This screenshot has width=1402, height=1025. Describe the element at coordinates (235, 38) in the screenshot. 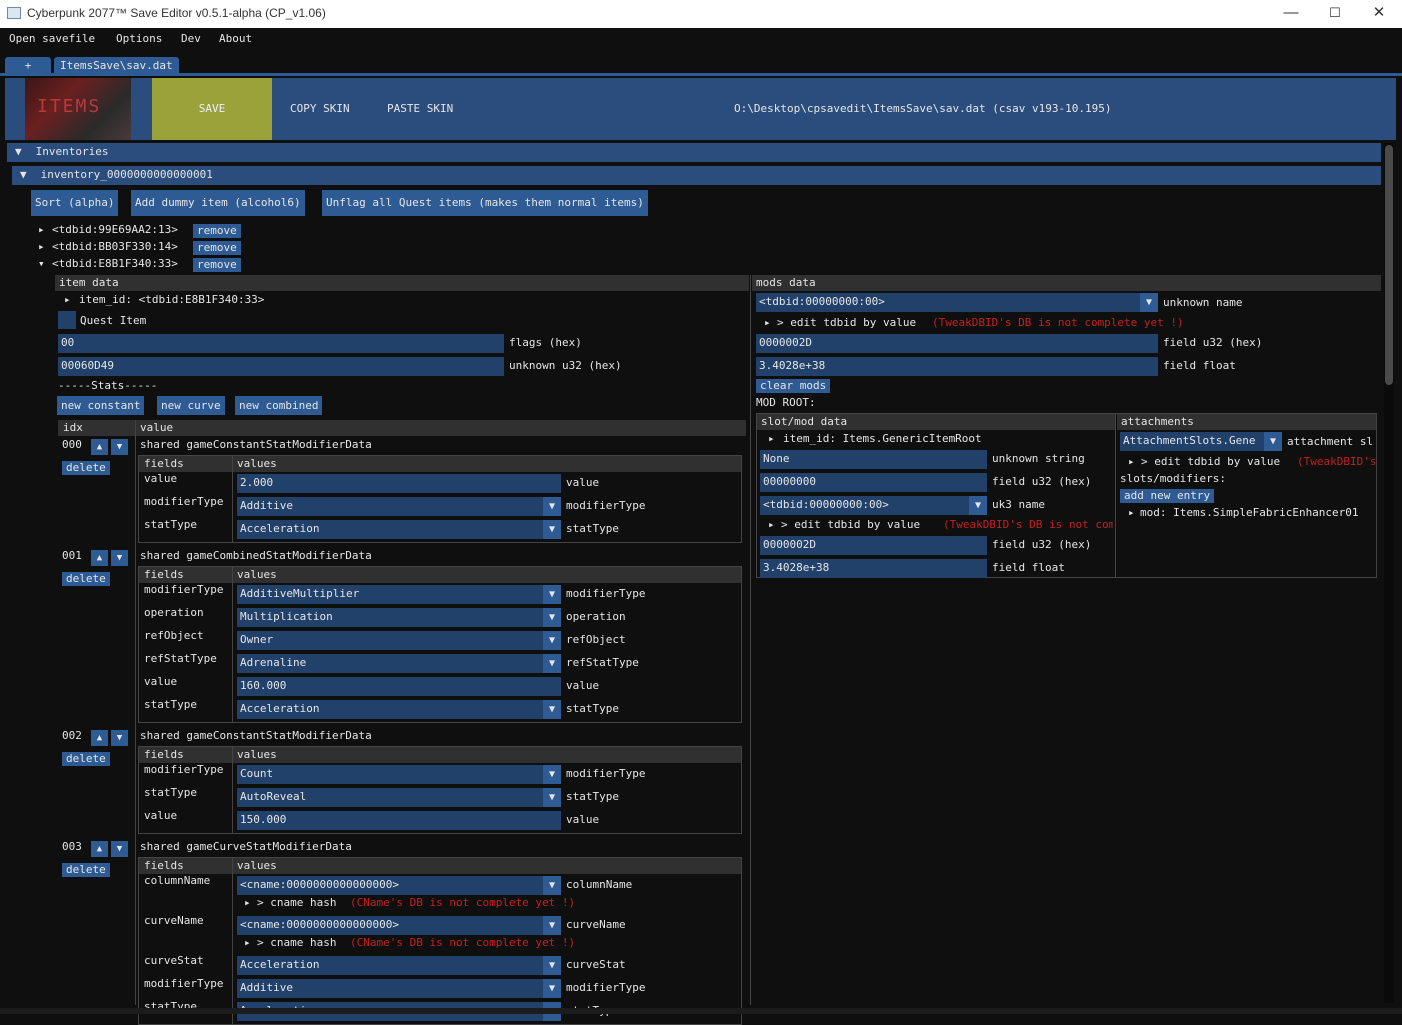

I see `menu-about: About` at that location.